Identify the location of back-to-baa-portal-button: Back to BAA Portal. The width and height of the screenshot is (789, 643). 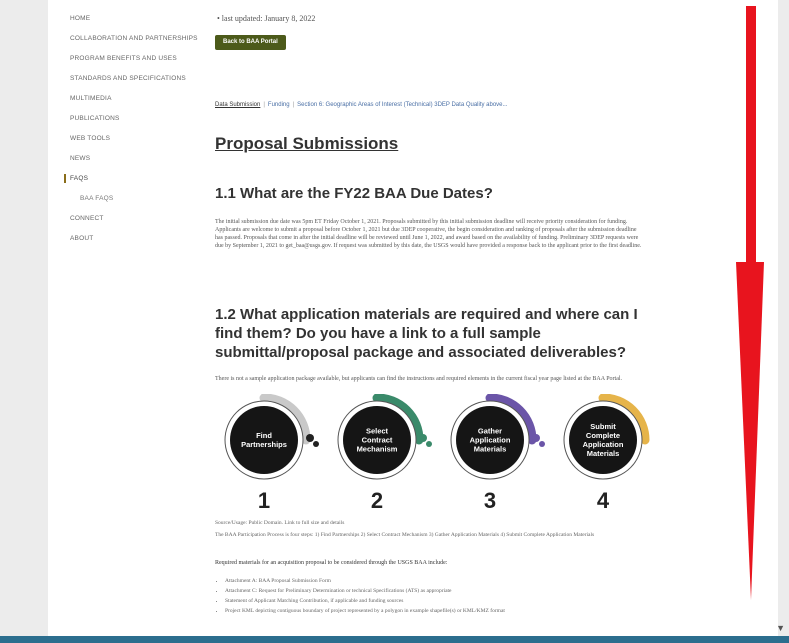
(250, 42).